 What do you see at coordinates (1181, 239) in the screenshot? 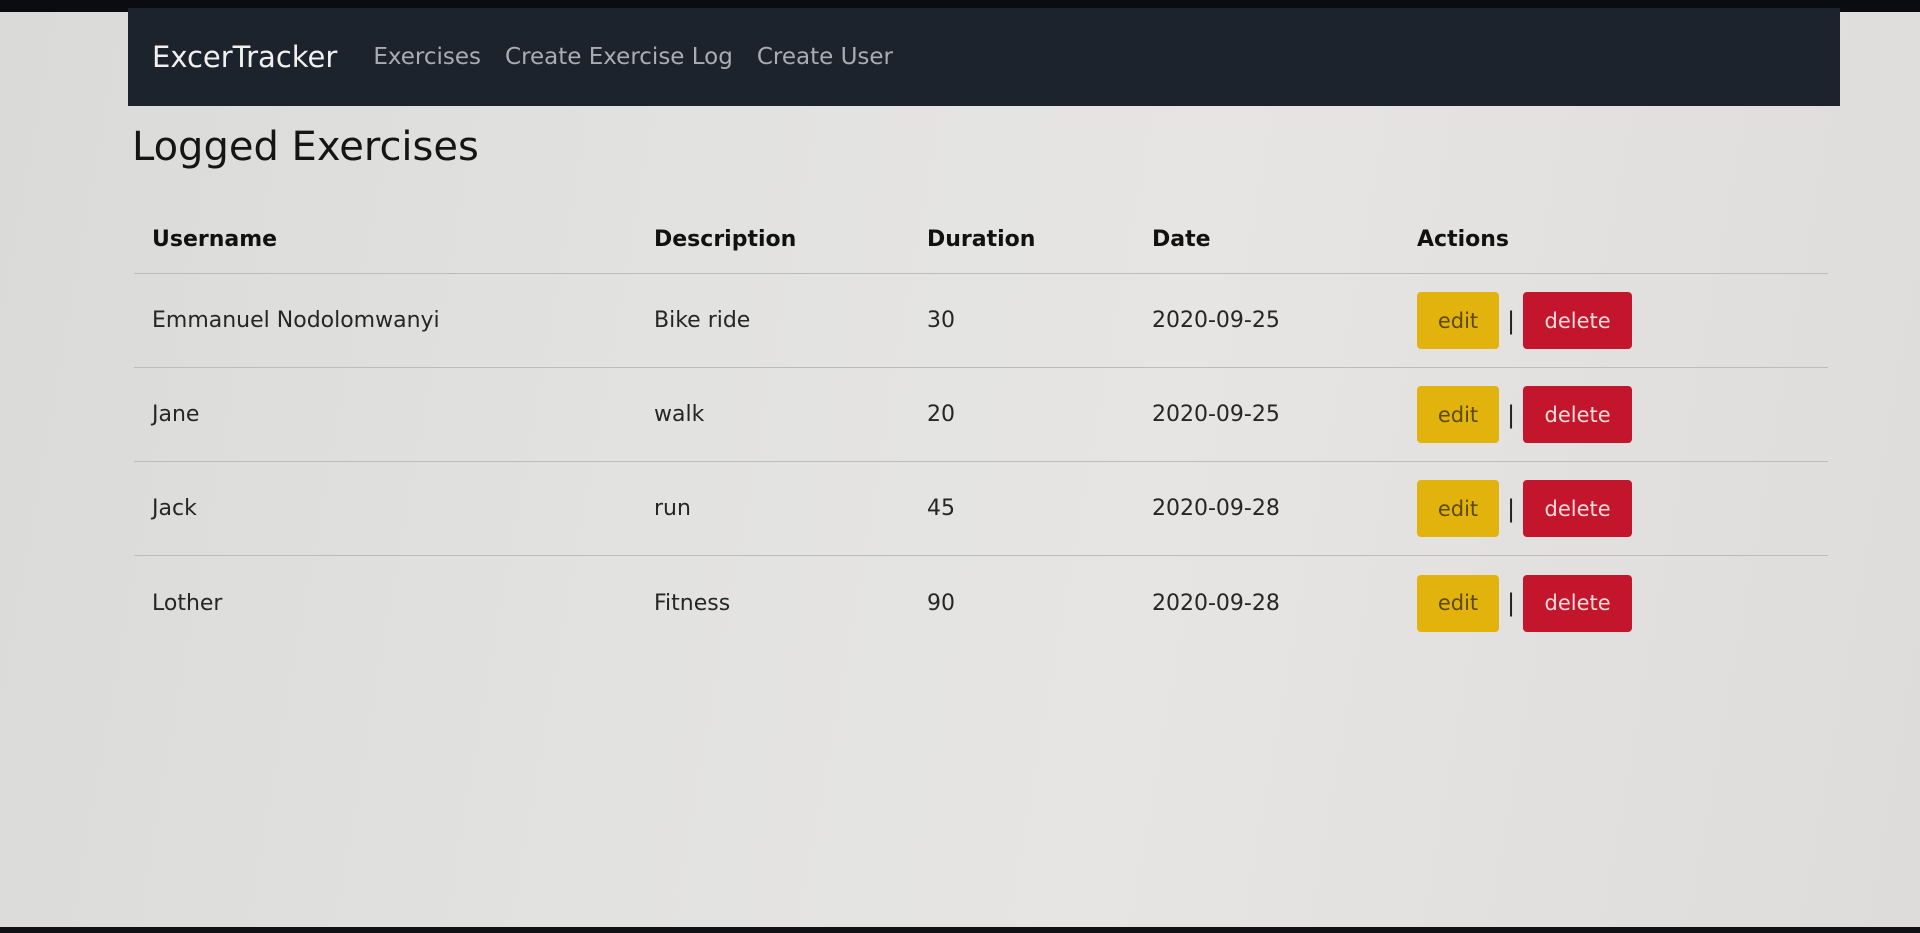
I see `header-date: Date` at bounding box center [1181, 239].